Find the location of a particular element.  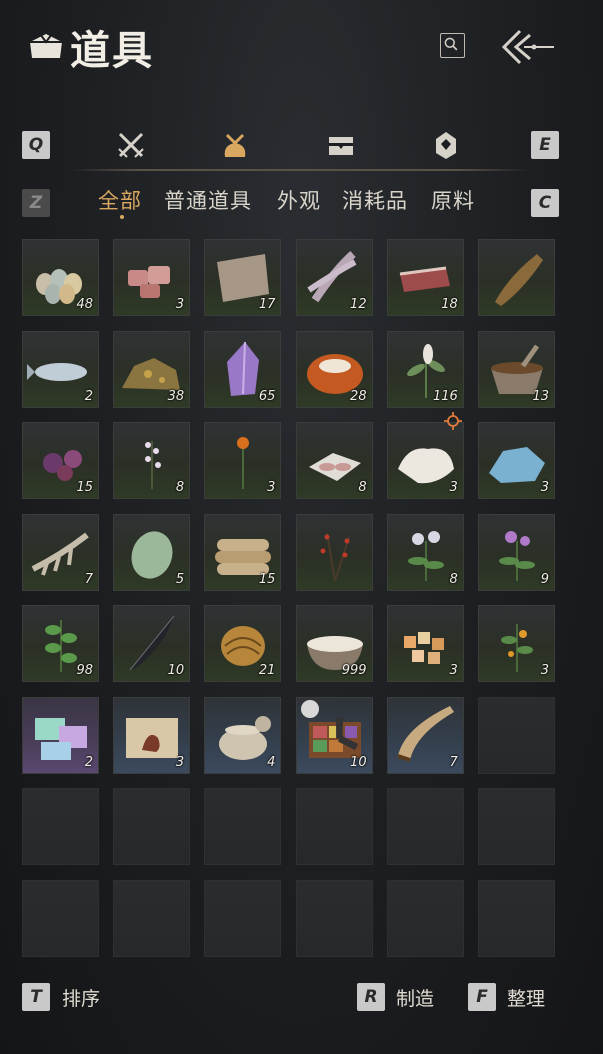

item-slot-purple-flower-plant: 9 is located at coordinates (516, 552).